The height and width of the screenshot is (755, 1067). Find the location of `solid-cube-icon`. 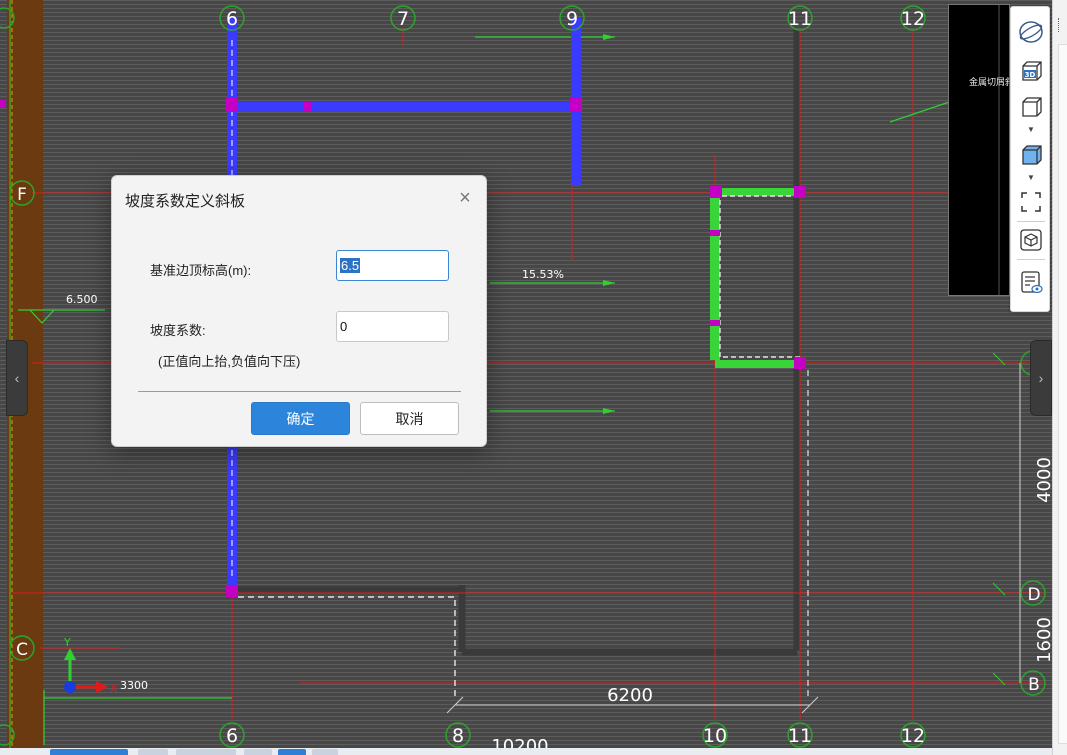

solid-cube-icon is located at coordinates (1032, 155).